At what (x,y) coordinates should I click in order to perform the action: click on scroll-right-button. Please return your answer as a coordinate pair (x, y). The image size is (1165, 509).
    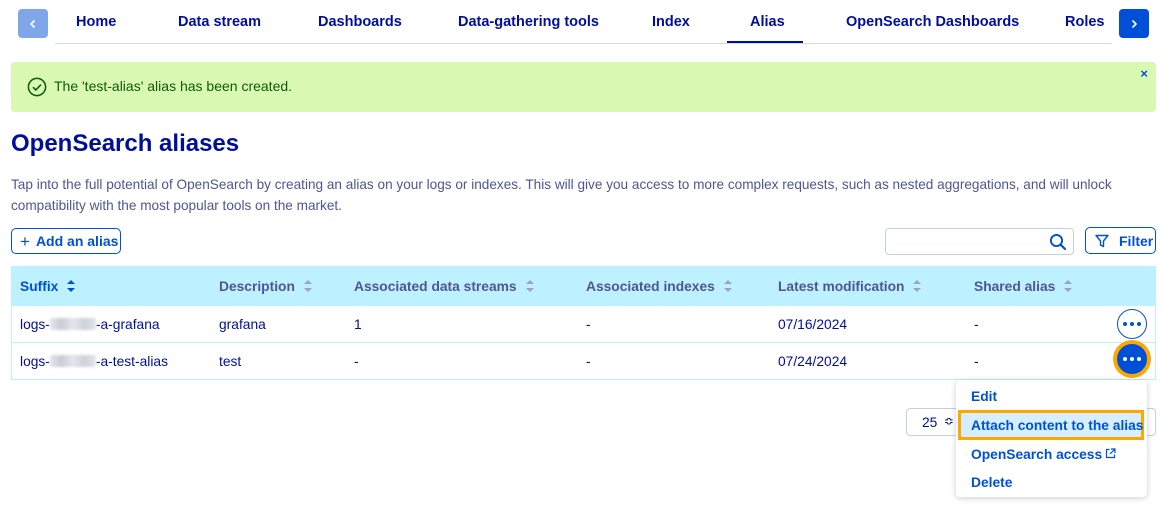
    Looking at the image, I should click on (1134, 23).